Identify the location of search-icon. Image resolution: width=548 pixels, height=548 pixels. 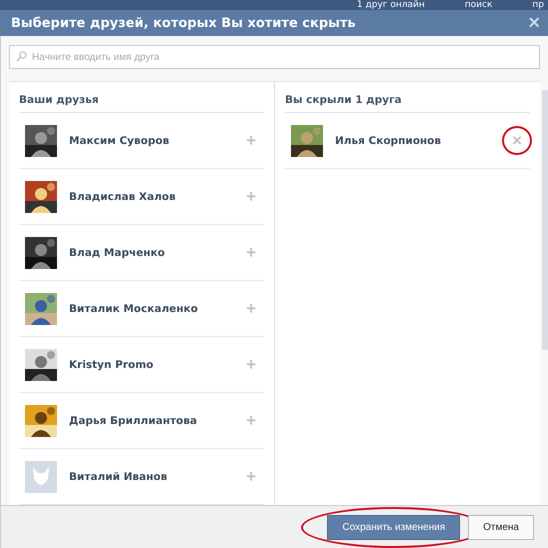
(21, 56).